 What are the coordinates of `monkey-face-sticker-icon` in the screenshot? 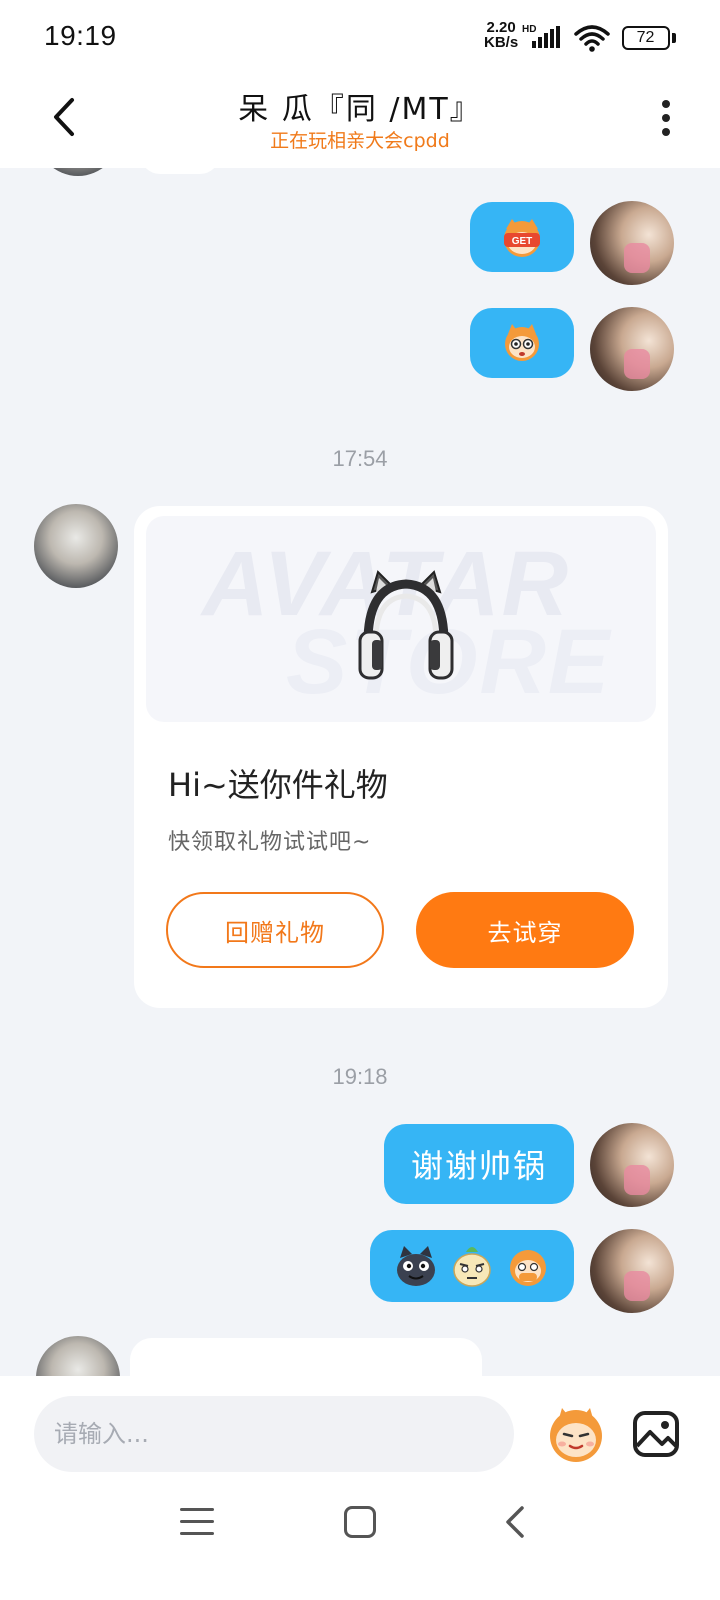 It's located at (522, 342).